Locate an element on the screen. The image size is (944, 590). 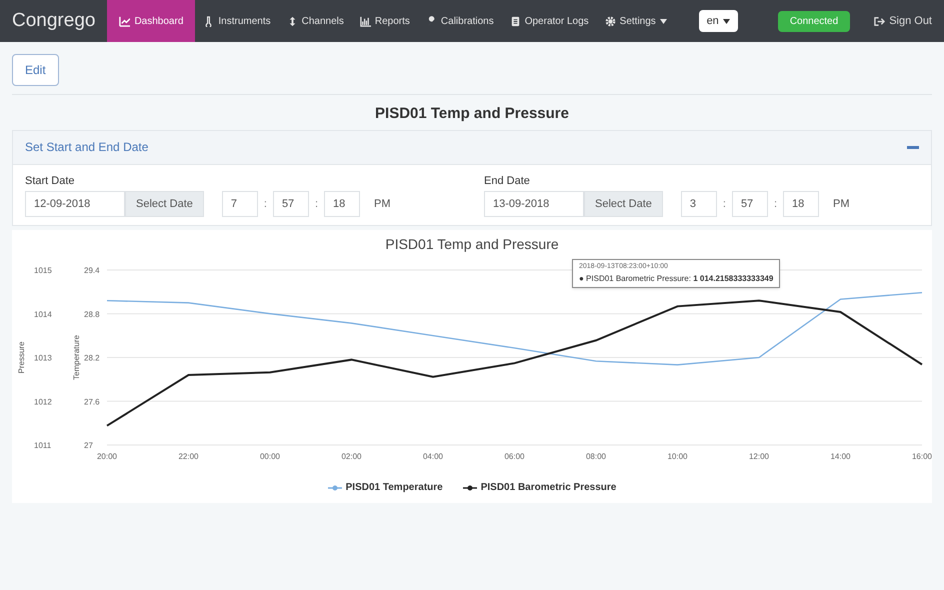
axis-tick-label: 00:00 is located at coordinates (270, 456).